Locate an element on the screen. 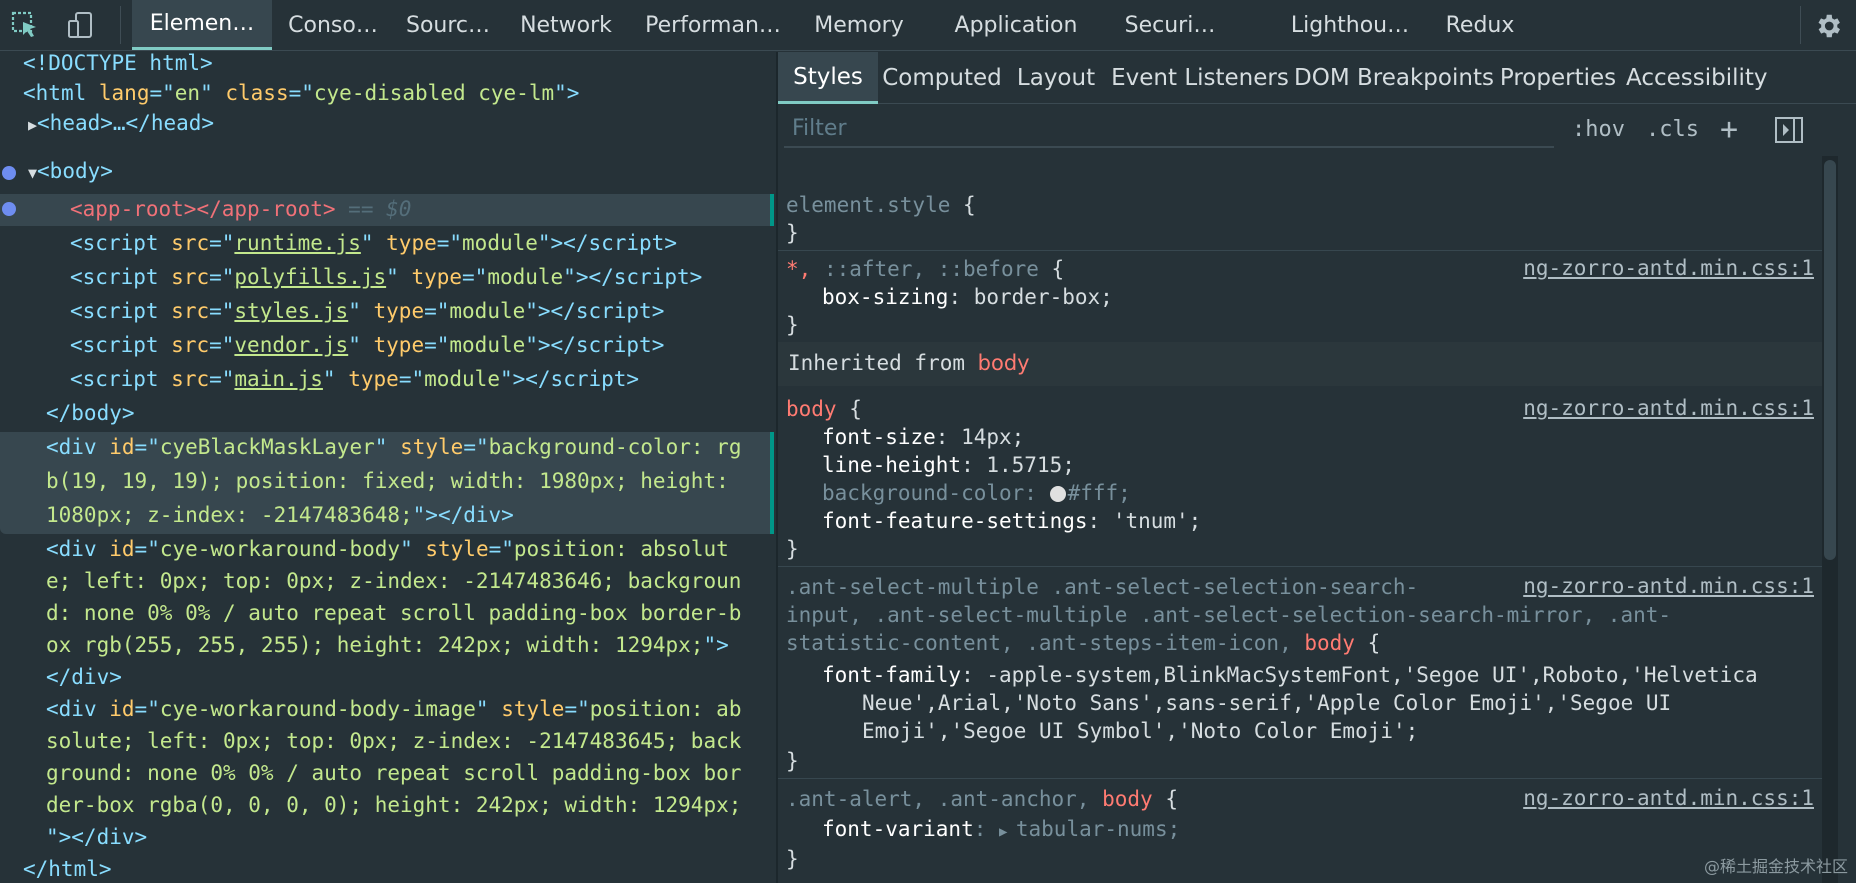 The width and height of the screenshot is (1856, 883). settings-gear-icon is located at coordinates (1828, 26).